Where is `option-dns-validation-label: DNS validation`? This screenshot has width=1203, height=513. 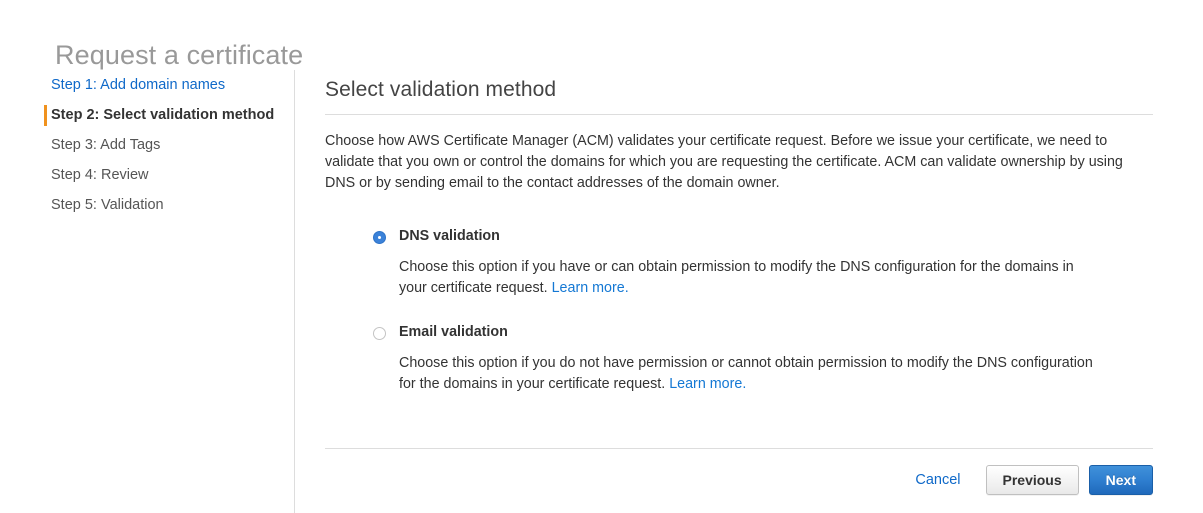
option-dns-validation-label: DNS validation is located at coordinates (776, 236).